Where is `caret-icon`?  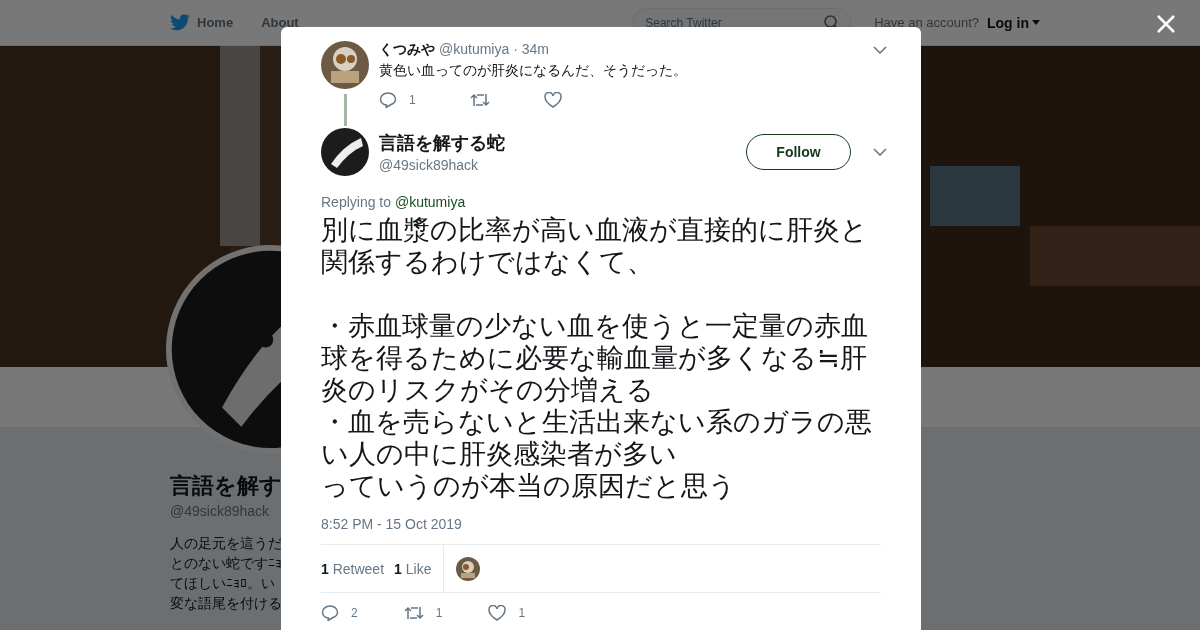 caret-icon is located at coordinates (1036, 22).